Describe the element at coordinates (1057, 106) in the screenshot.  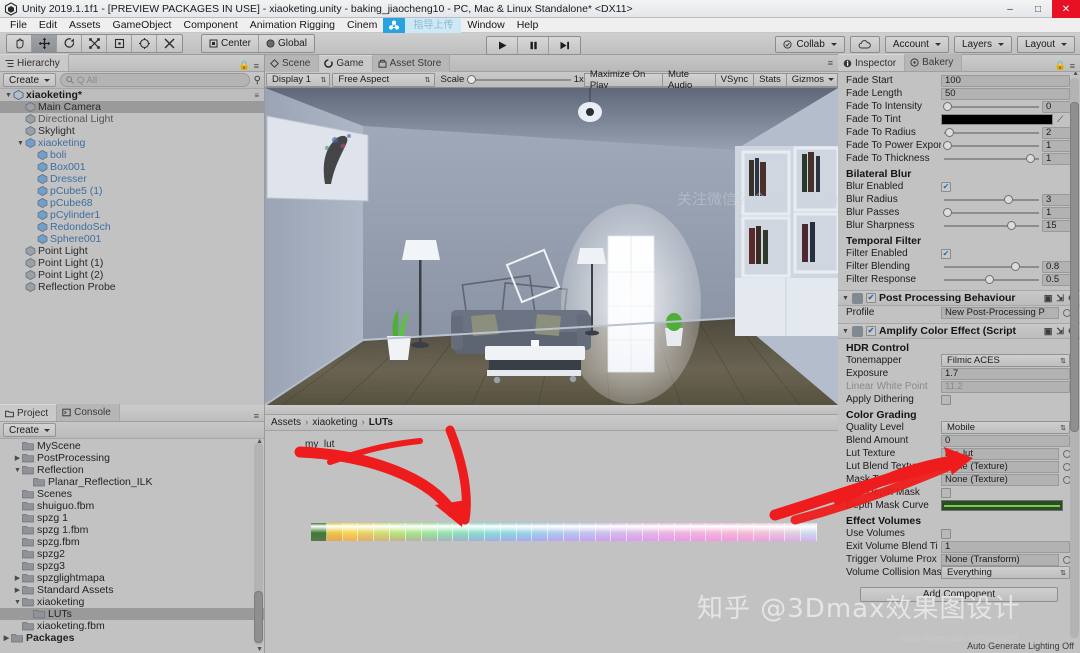
I see `inspector-number-field: 0` at that location.